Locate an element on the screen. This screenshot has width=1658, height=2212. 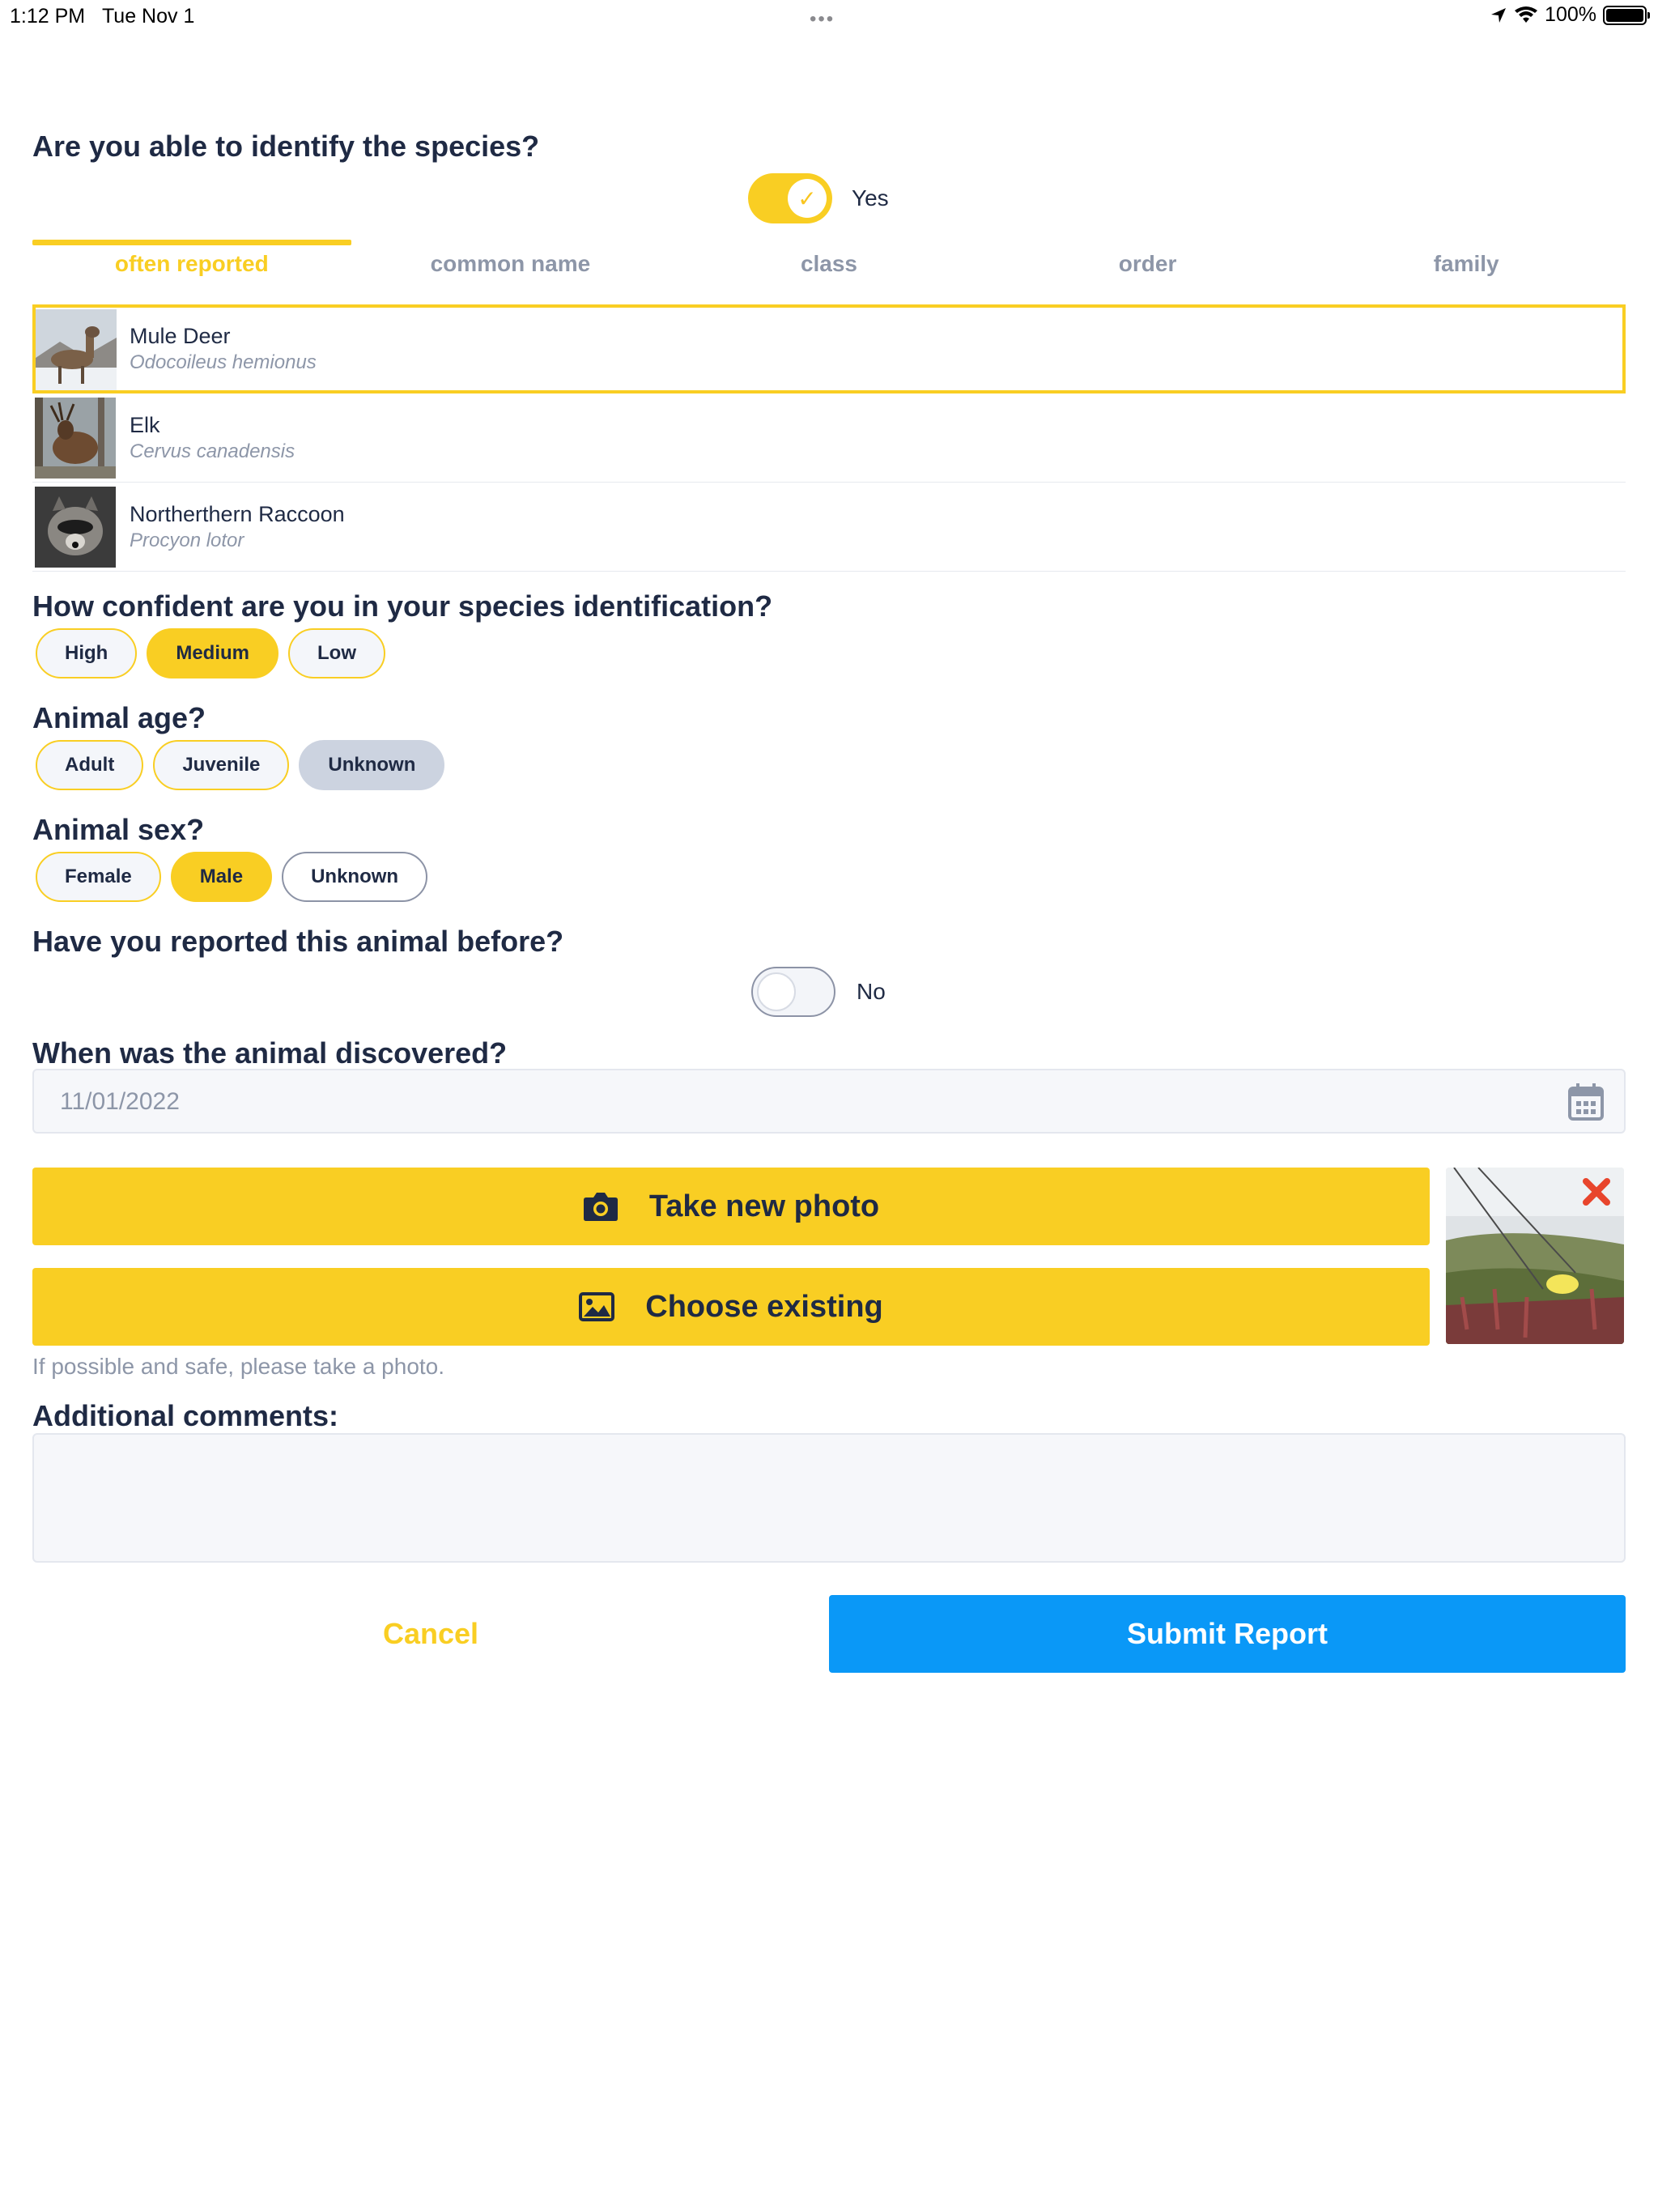
sex-options: Female Male Unknown is located at coordinates (232, 877).